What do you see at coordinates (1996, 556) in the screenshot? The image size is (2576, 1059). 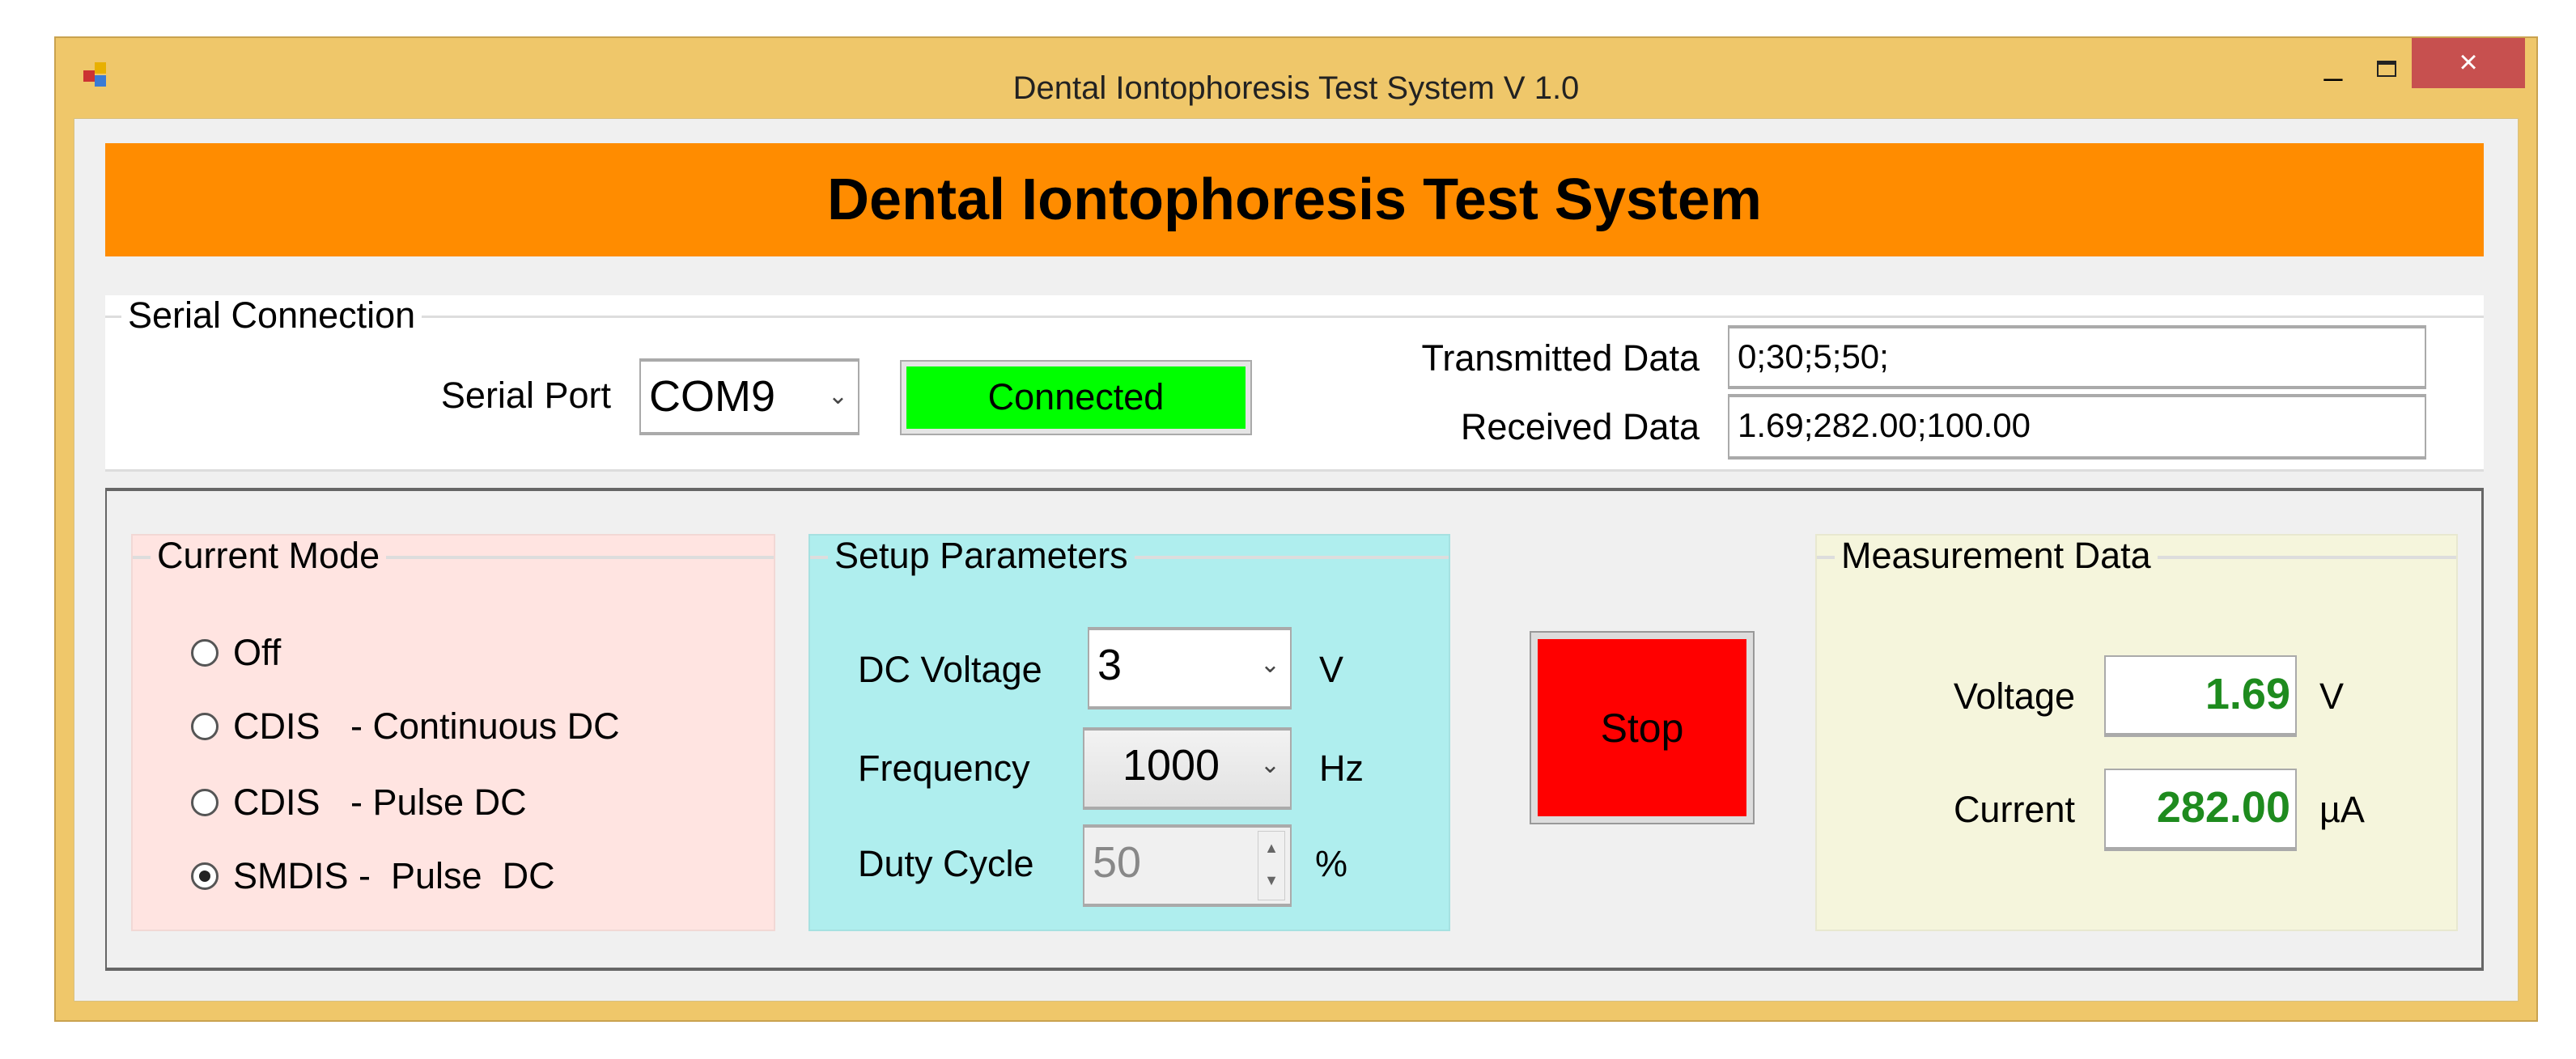 I see `group-title: Measurement Data` at bounding box center [1996, 556].